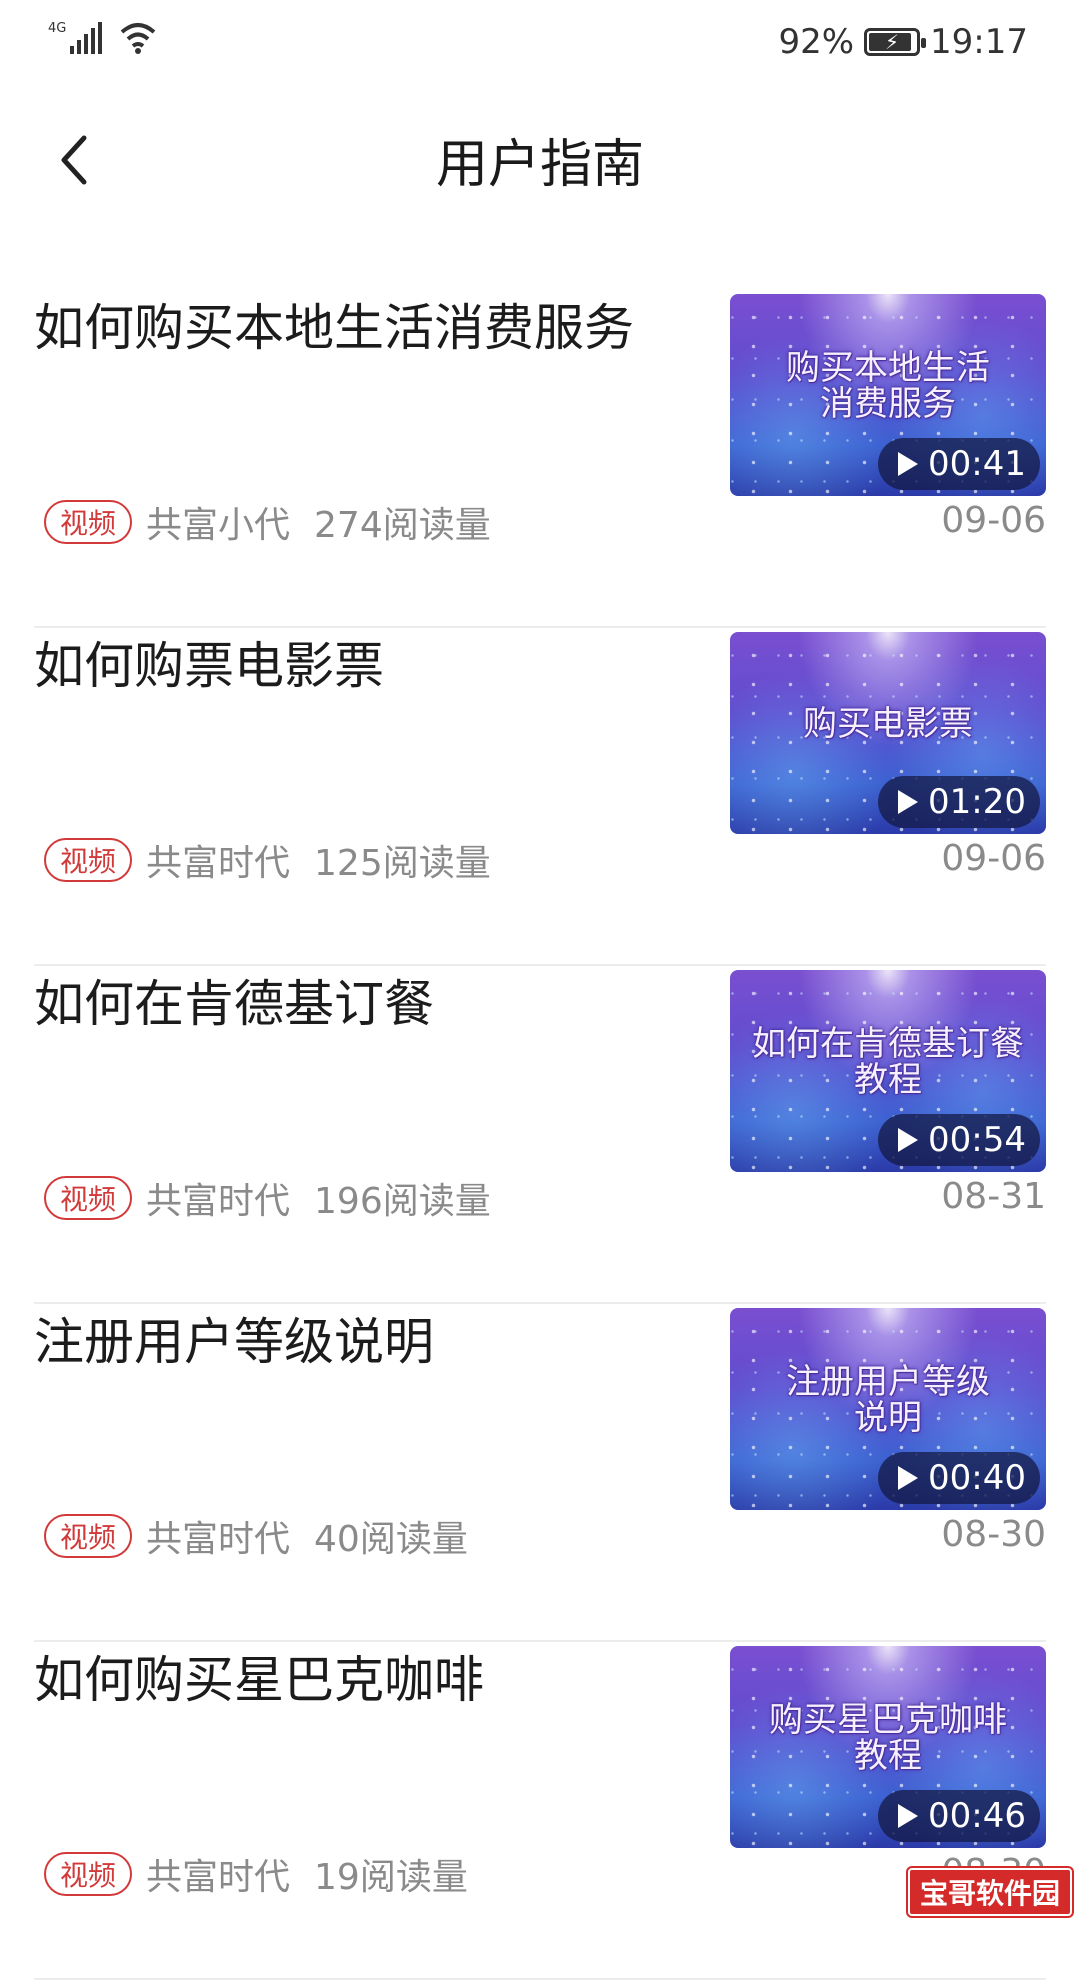 The width and height of the screenshot is (1080, 1980). Describe the element at coordinates (402, 863) in the screenshot. I see `read-count: 125阅读量` at that location.